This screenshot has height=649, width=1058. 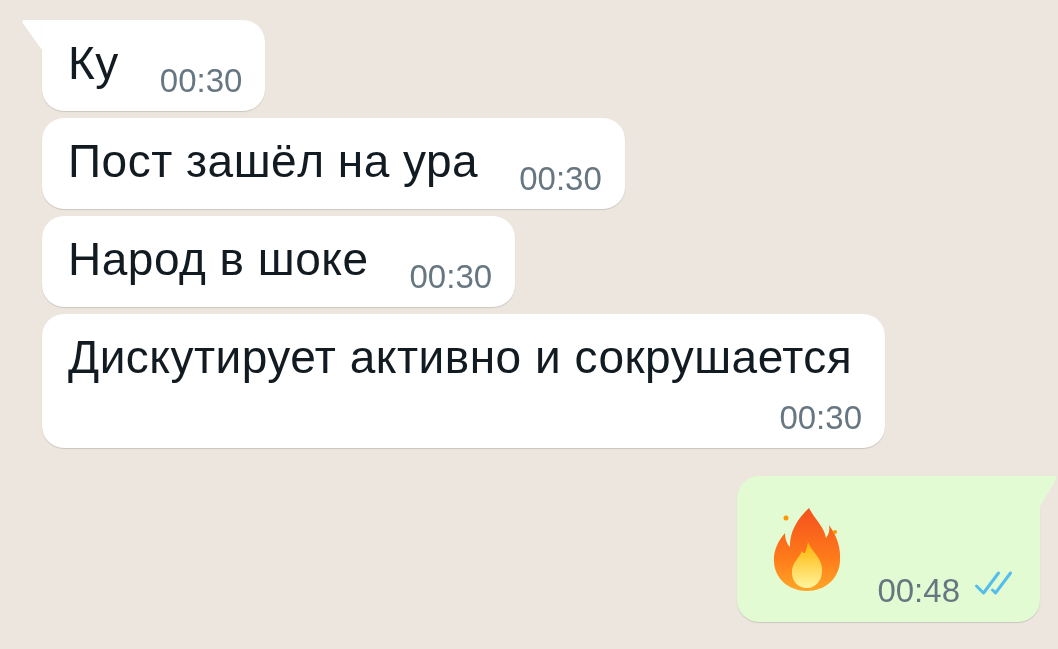 I want to click on message-text: Ку, so click(x=93, y=63).